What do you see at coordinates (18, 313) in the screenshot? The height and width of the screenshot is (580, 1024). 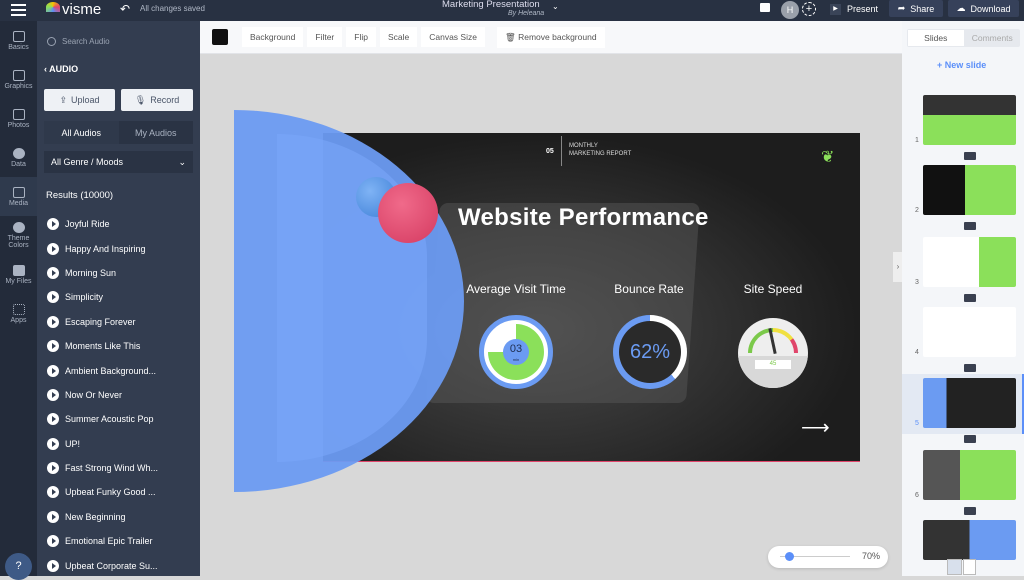 I see `rail-apps: Apps` at bounding box center [18, 313].